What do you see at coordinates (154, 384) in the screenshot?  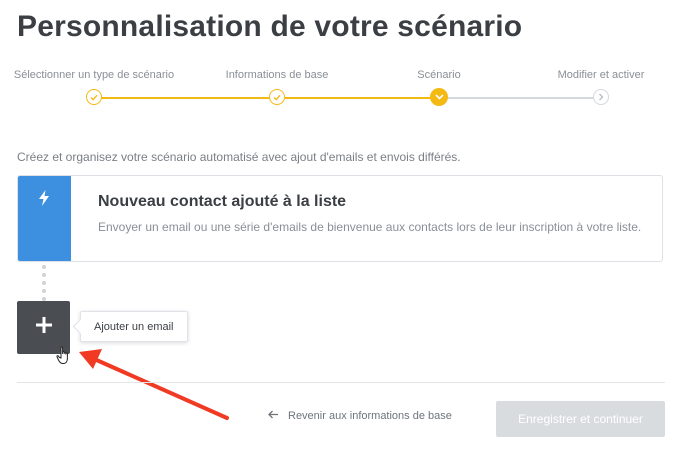 I see `annotation-arrow` at bounding box center [154, 384].